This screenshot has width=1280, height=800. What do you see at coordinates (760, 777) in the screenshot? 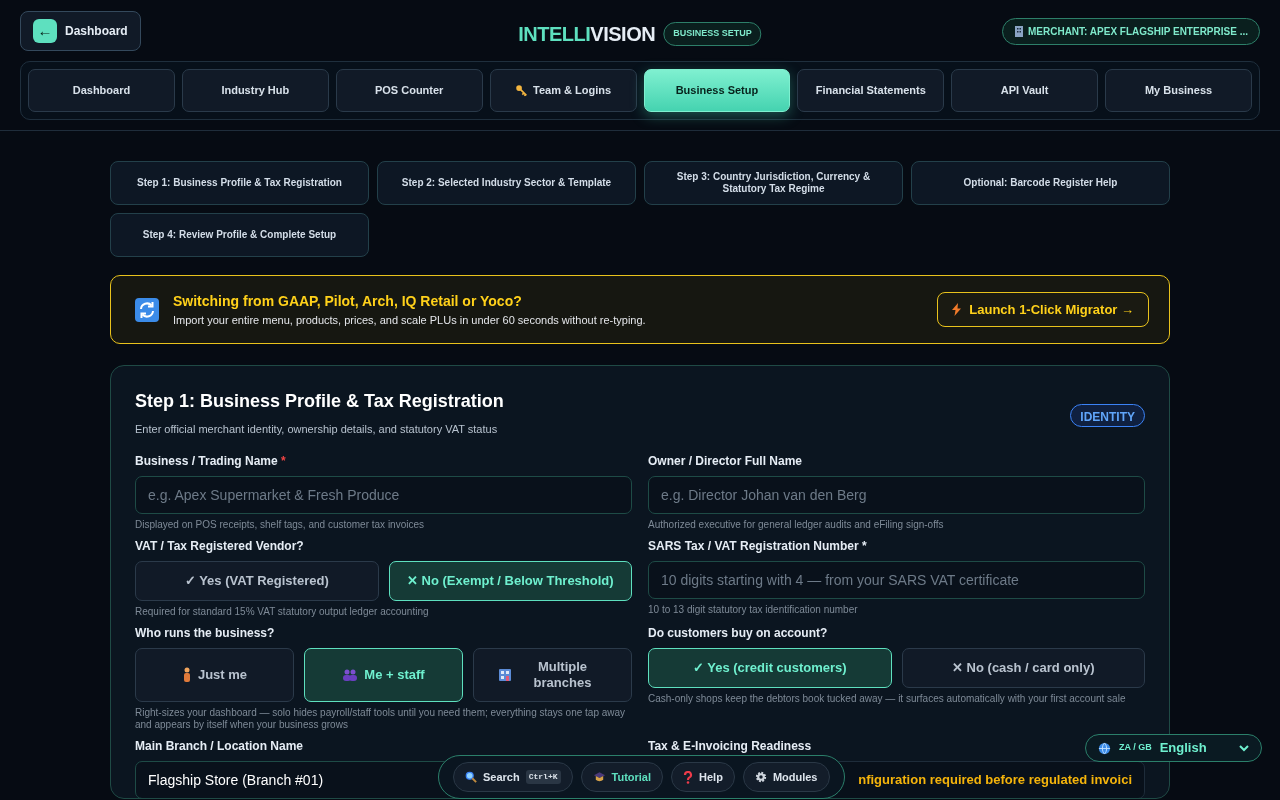
I see `gear-icon` at bounding box center [760, 777].